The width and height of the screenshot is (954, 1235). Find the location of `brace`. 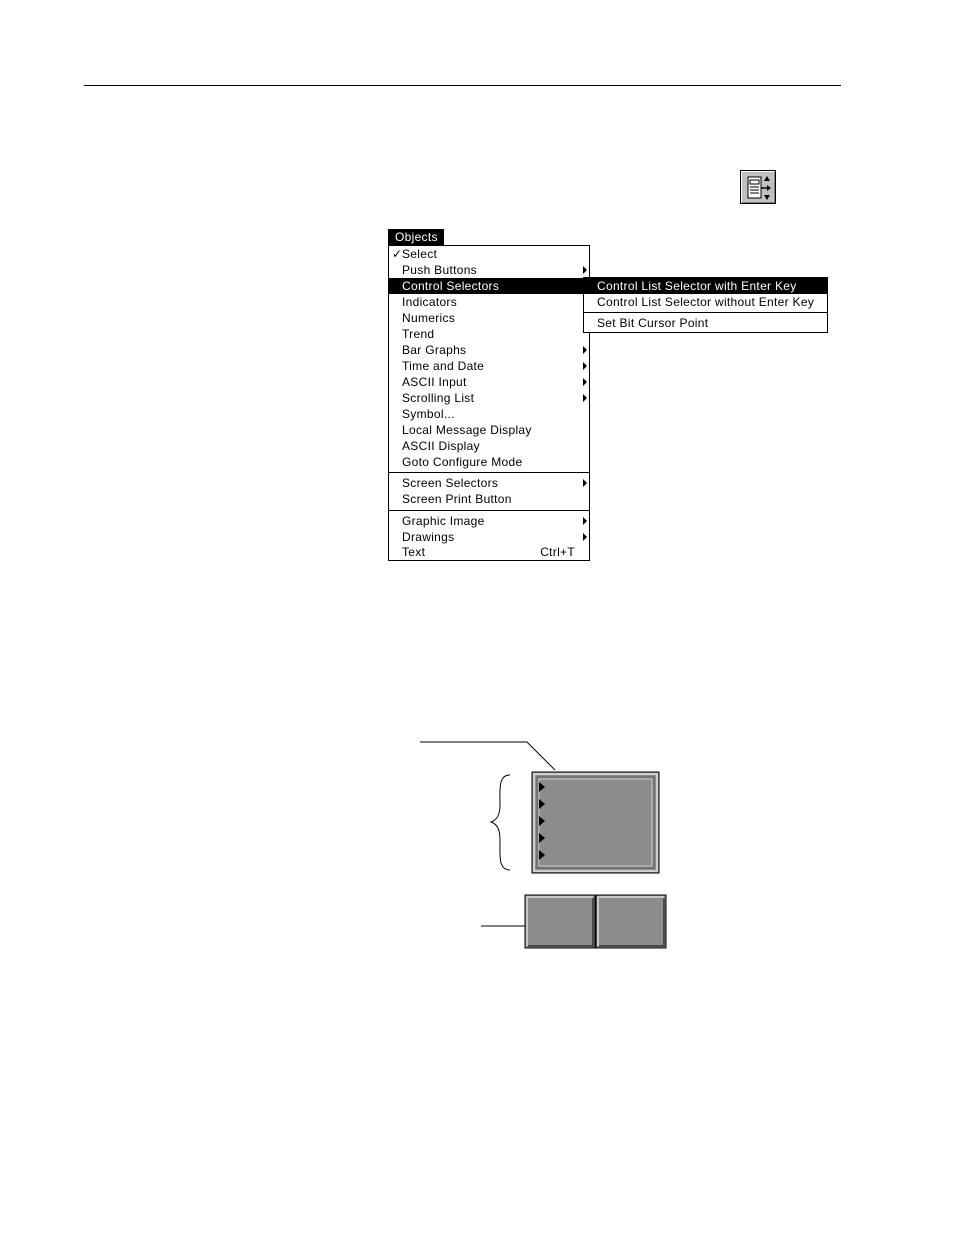

brace is located at coordinates (500, 822).